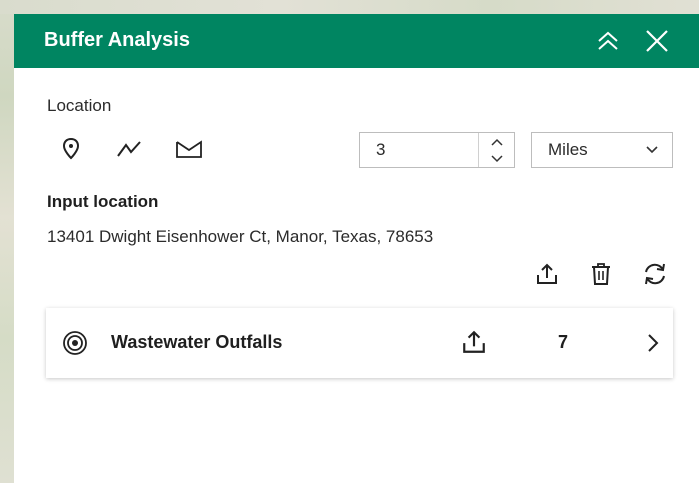 Image resolution: width=699 pixels, height=483 pixels. What do you see at coordinates (563, 342) in the screenshot?
I see `layer-feature-count: 7` at bounding box center [563, 342].